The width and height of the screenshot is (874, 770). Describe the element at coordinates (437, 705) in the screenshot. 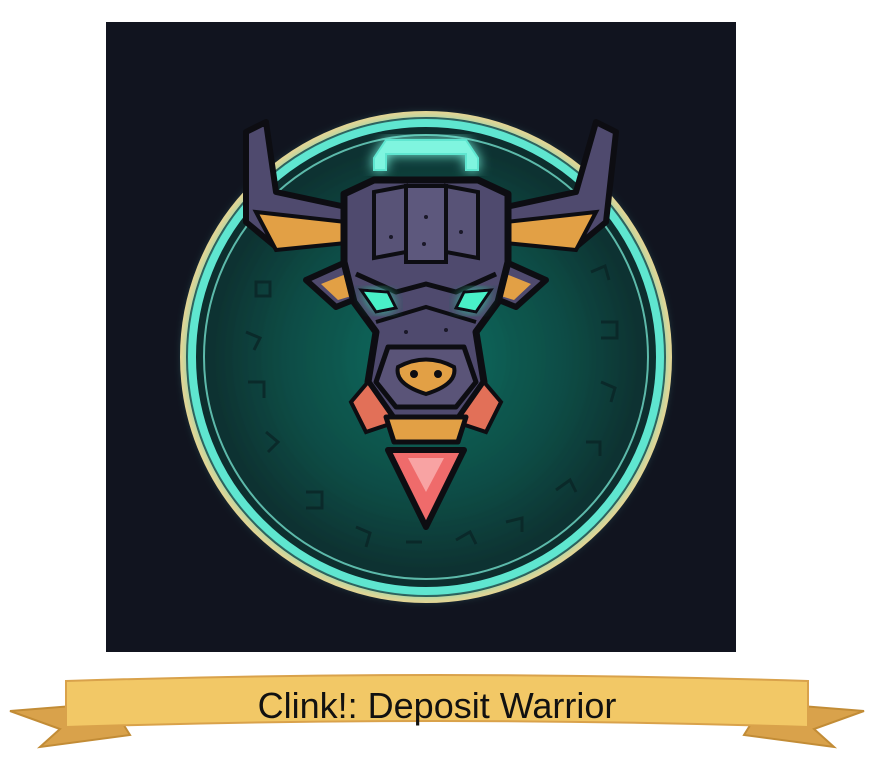

I see `badge-title: Clink!: Deposit Warrior` at that location.